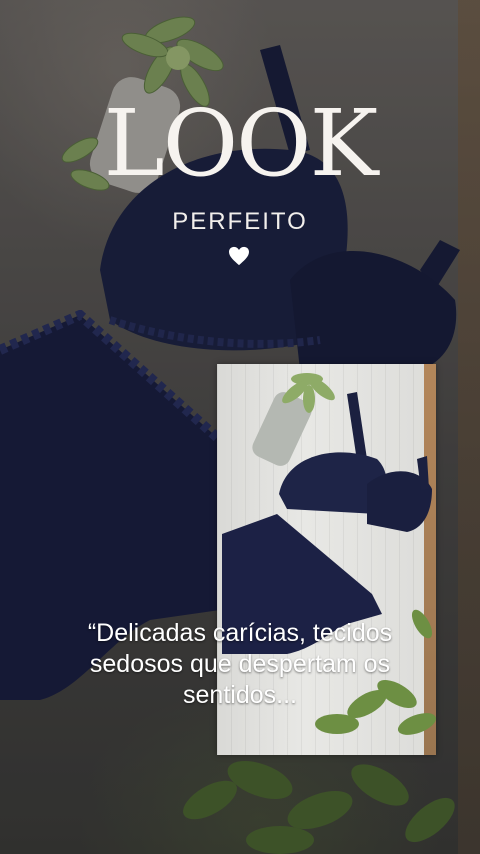  What do you see at coordinates (241, 143) in the screenshot?
I see `look-title: LOOK` at bounding box center [241, 143].